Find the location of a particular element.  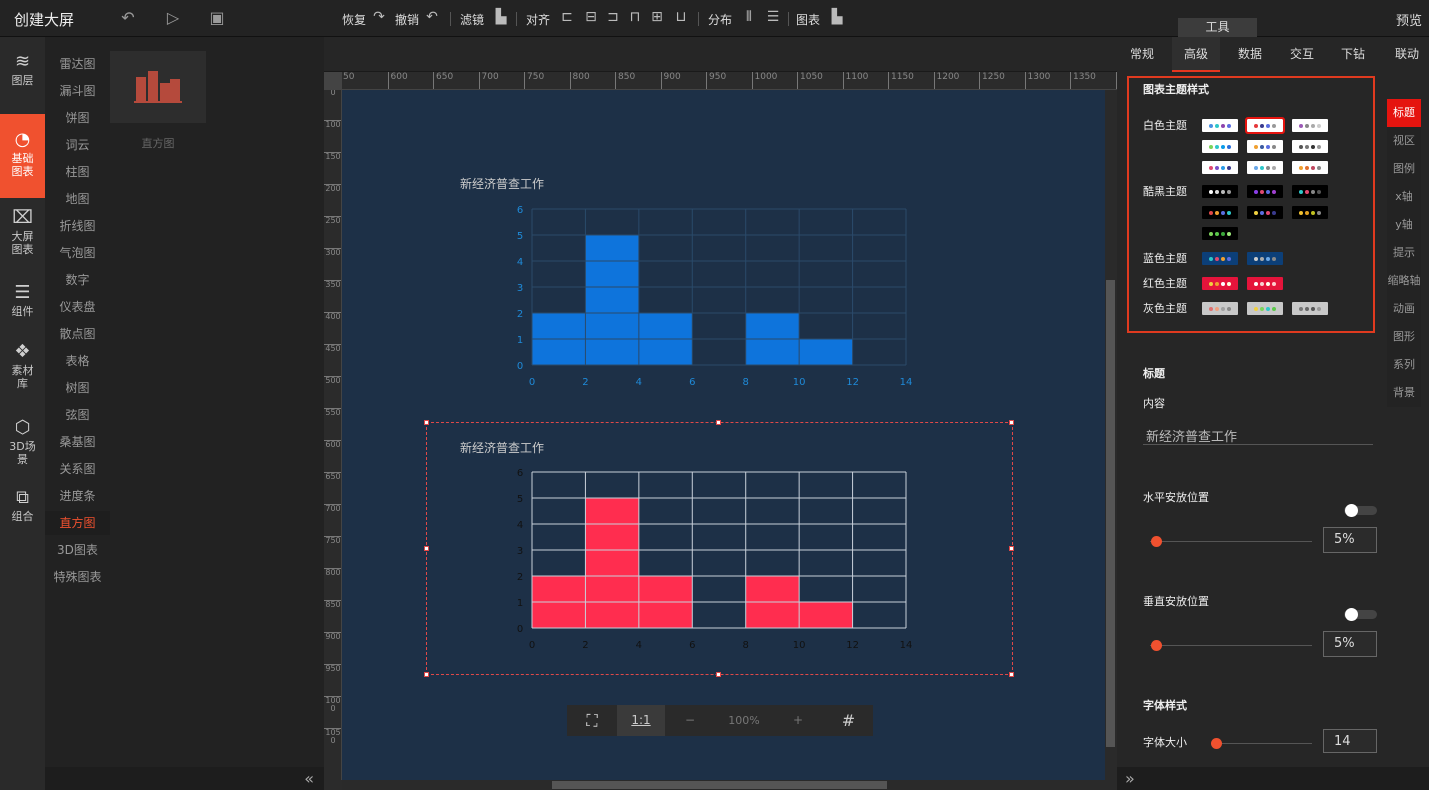

filter-button: 滤镜 is located at coordinates (472, 19).